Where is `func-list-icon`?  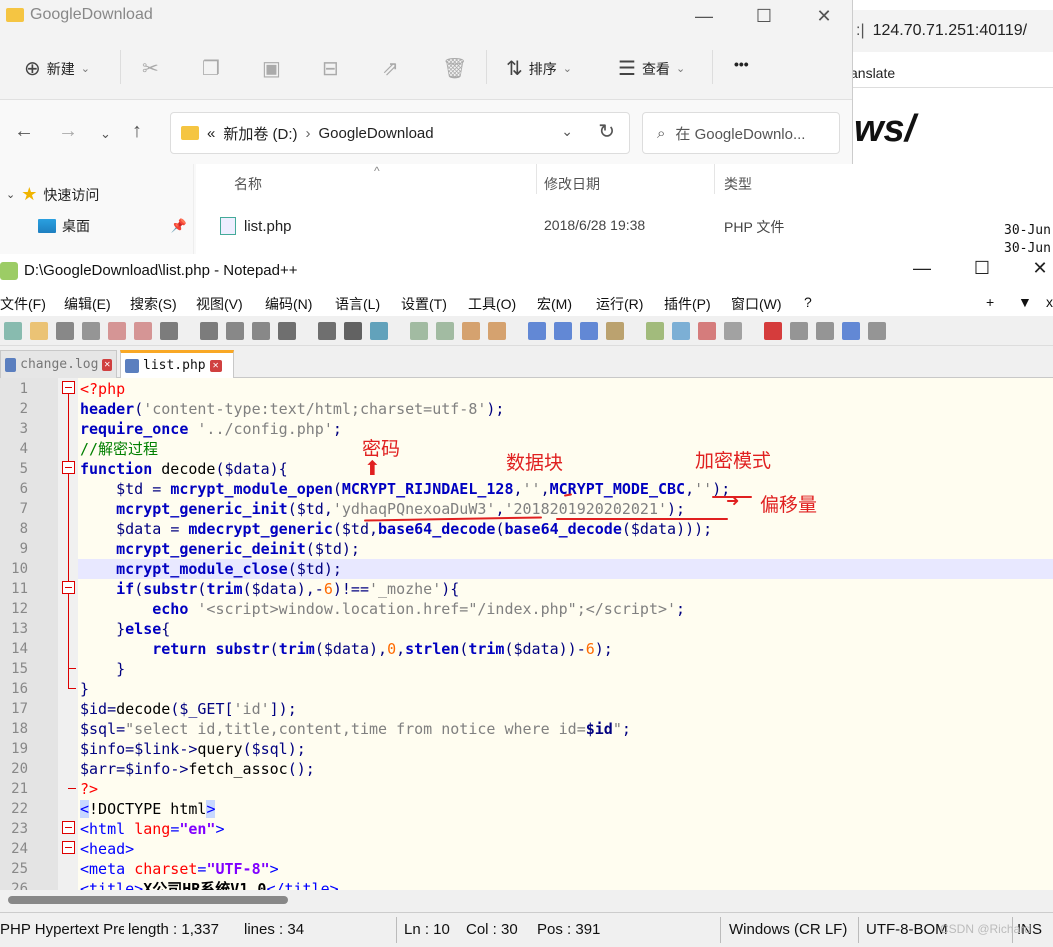 func-list-icon is located at coordinates (681, 331).